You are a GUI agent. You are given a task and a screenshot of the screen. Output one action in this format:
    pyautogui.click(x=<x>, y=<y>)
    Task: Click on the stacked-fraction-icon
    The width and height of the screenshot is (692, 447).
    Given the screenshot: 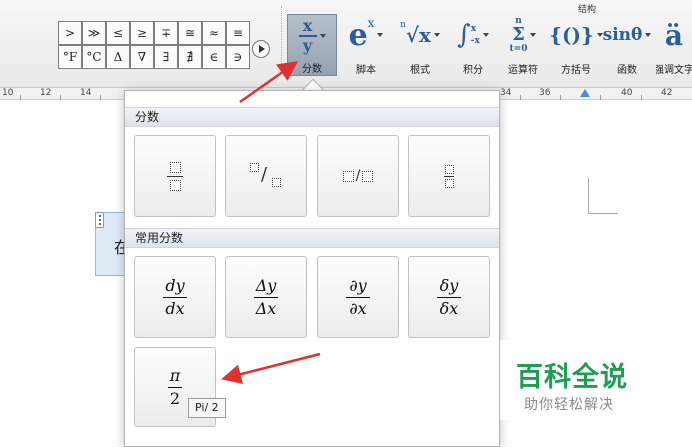 What is the action you would take?
    pyautogui.click(x=175, y=176)
    